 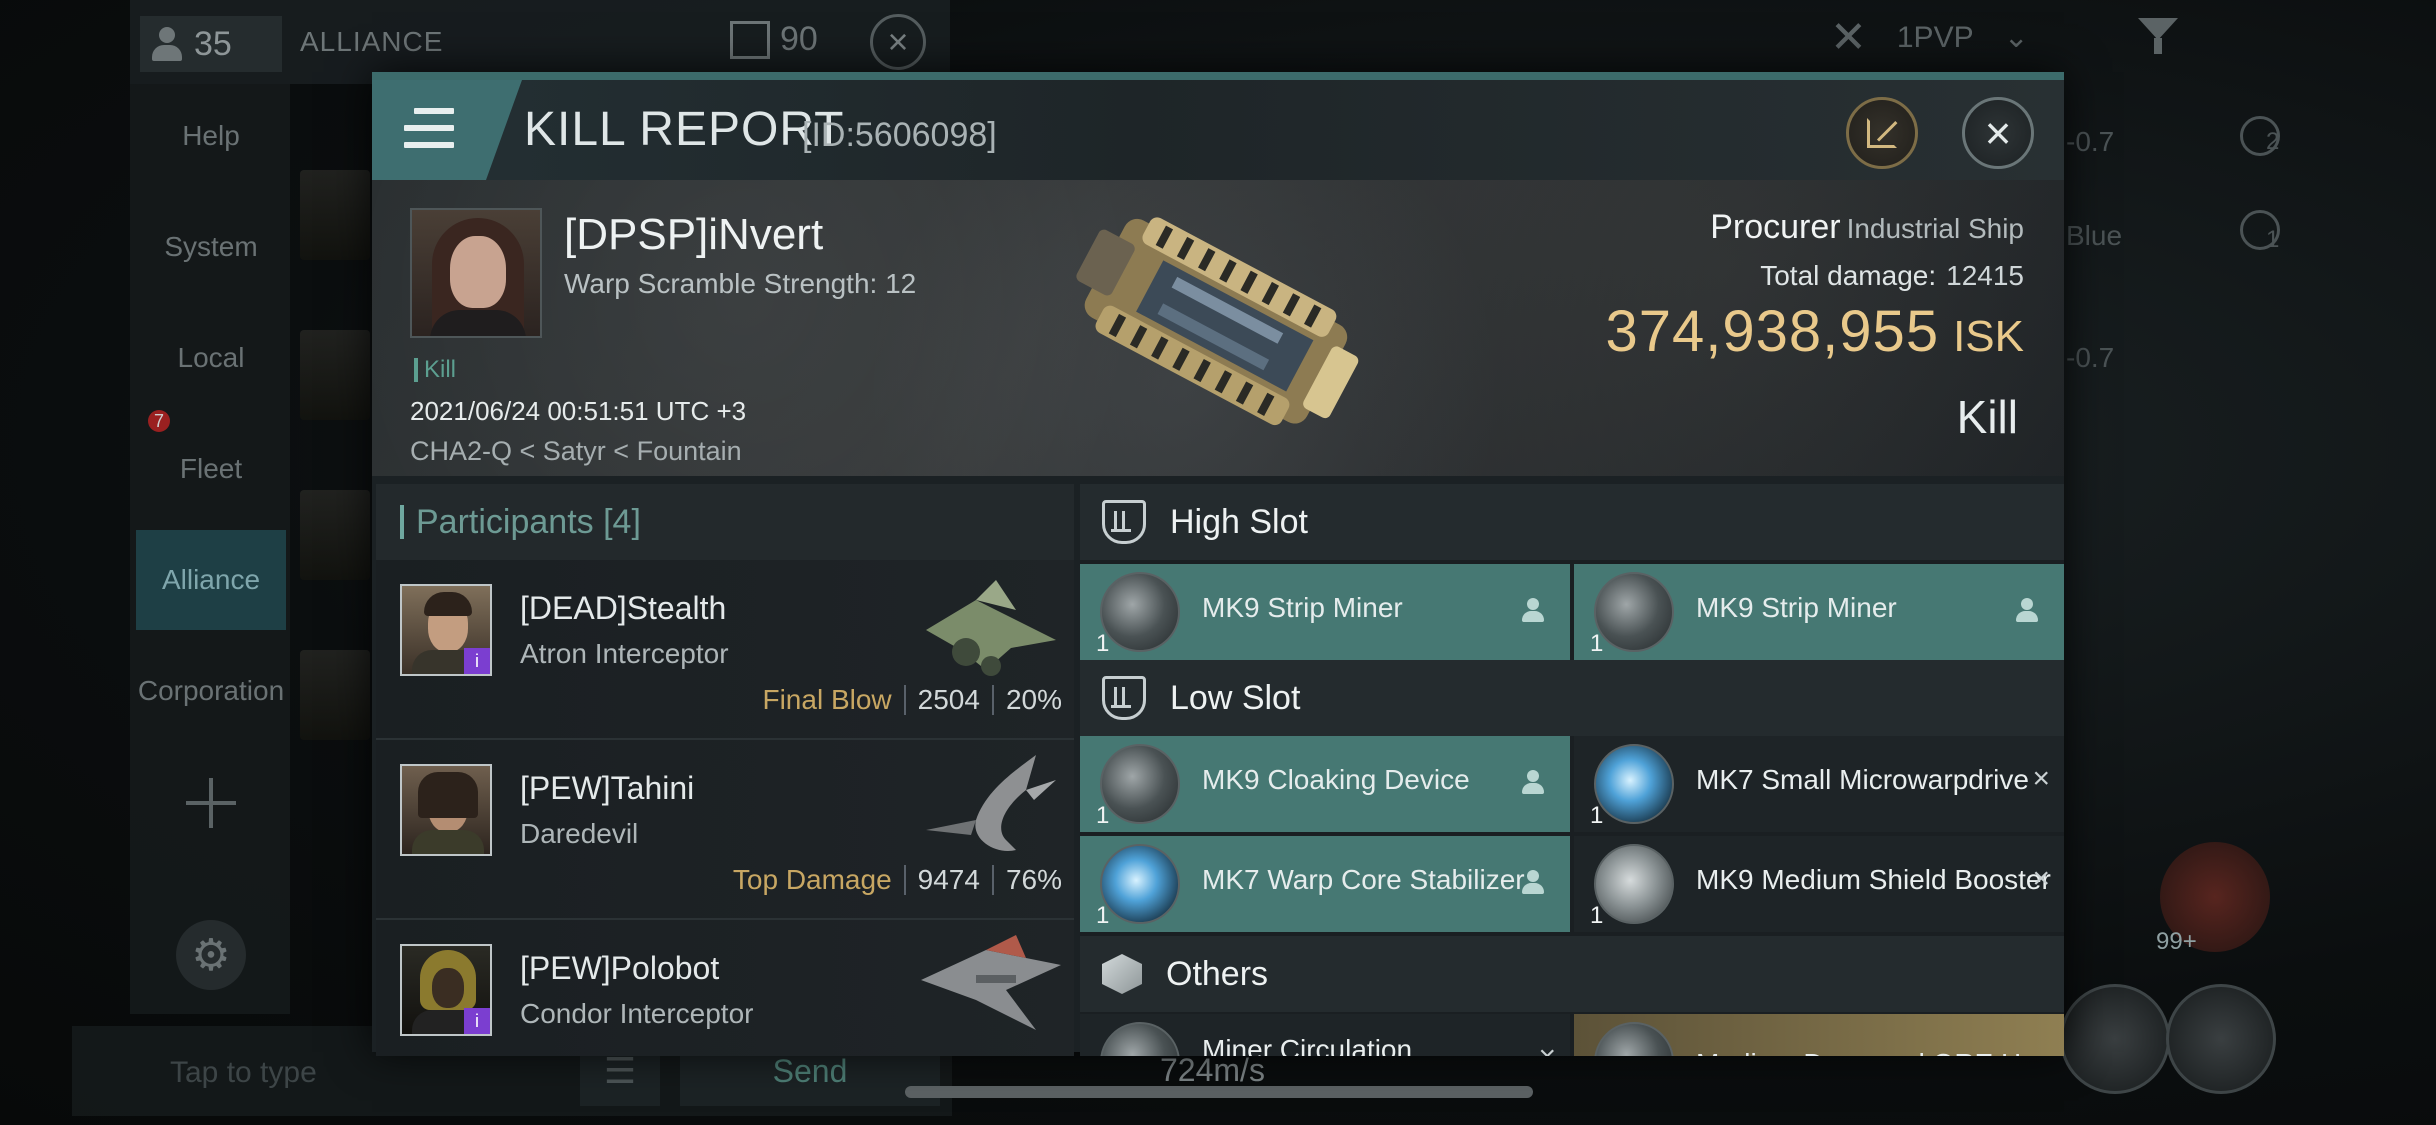 What do you see at coordinates (898, 42) in the screenshot?
I see `chat-close-icon: ×` at bounding box center [898, 42].